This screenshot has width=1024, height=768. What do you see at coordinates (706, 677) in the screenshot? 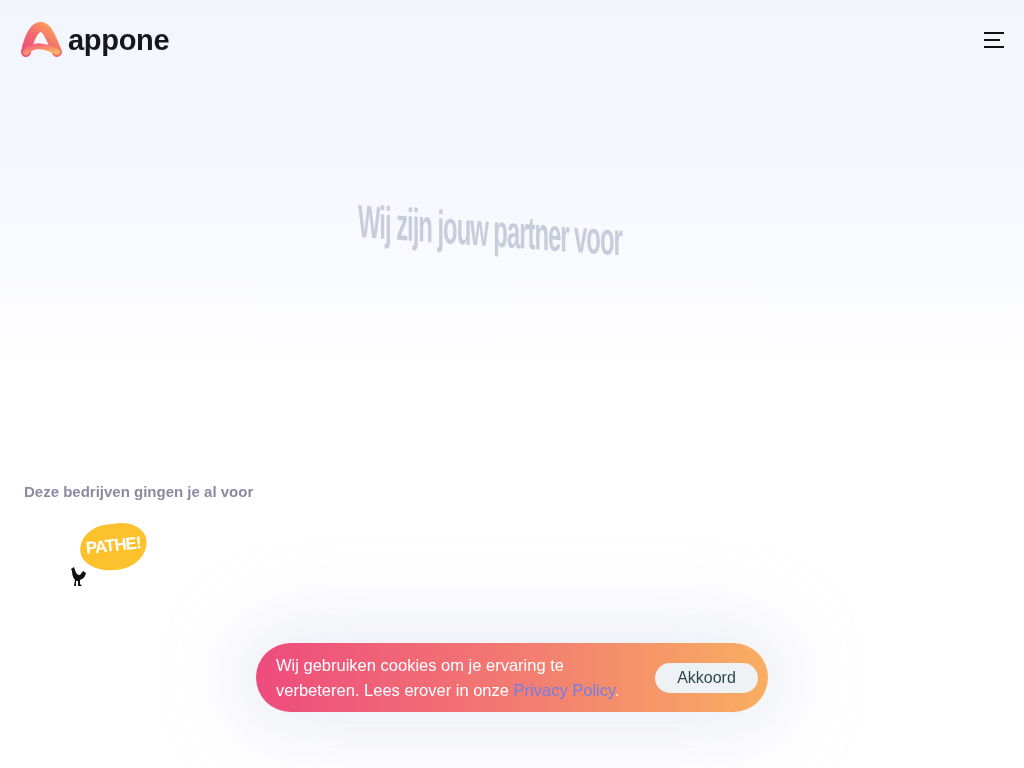
I see `accept-button: Akkoord` at bounding box center [706, 677].